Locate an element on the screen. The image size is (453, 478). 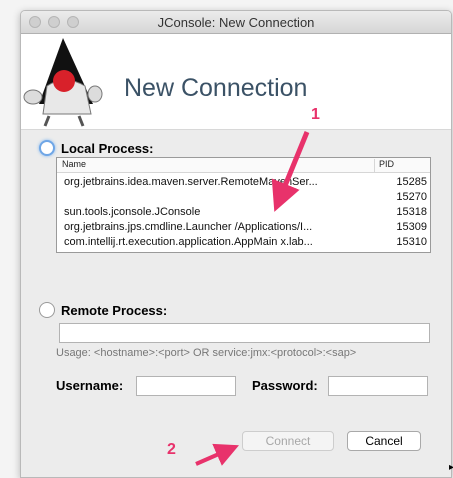
annotation-number-1: 1 is located at coordinates (315, 114).